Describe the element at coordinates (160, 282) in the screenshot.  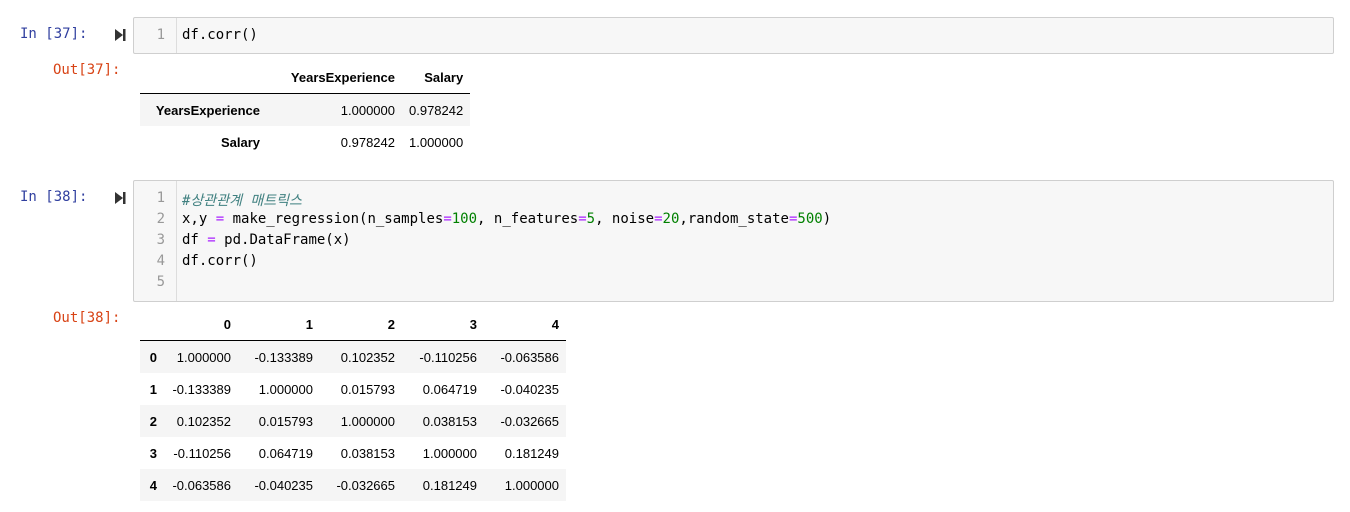
I see `line-number: 5` at that location.